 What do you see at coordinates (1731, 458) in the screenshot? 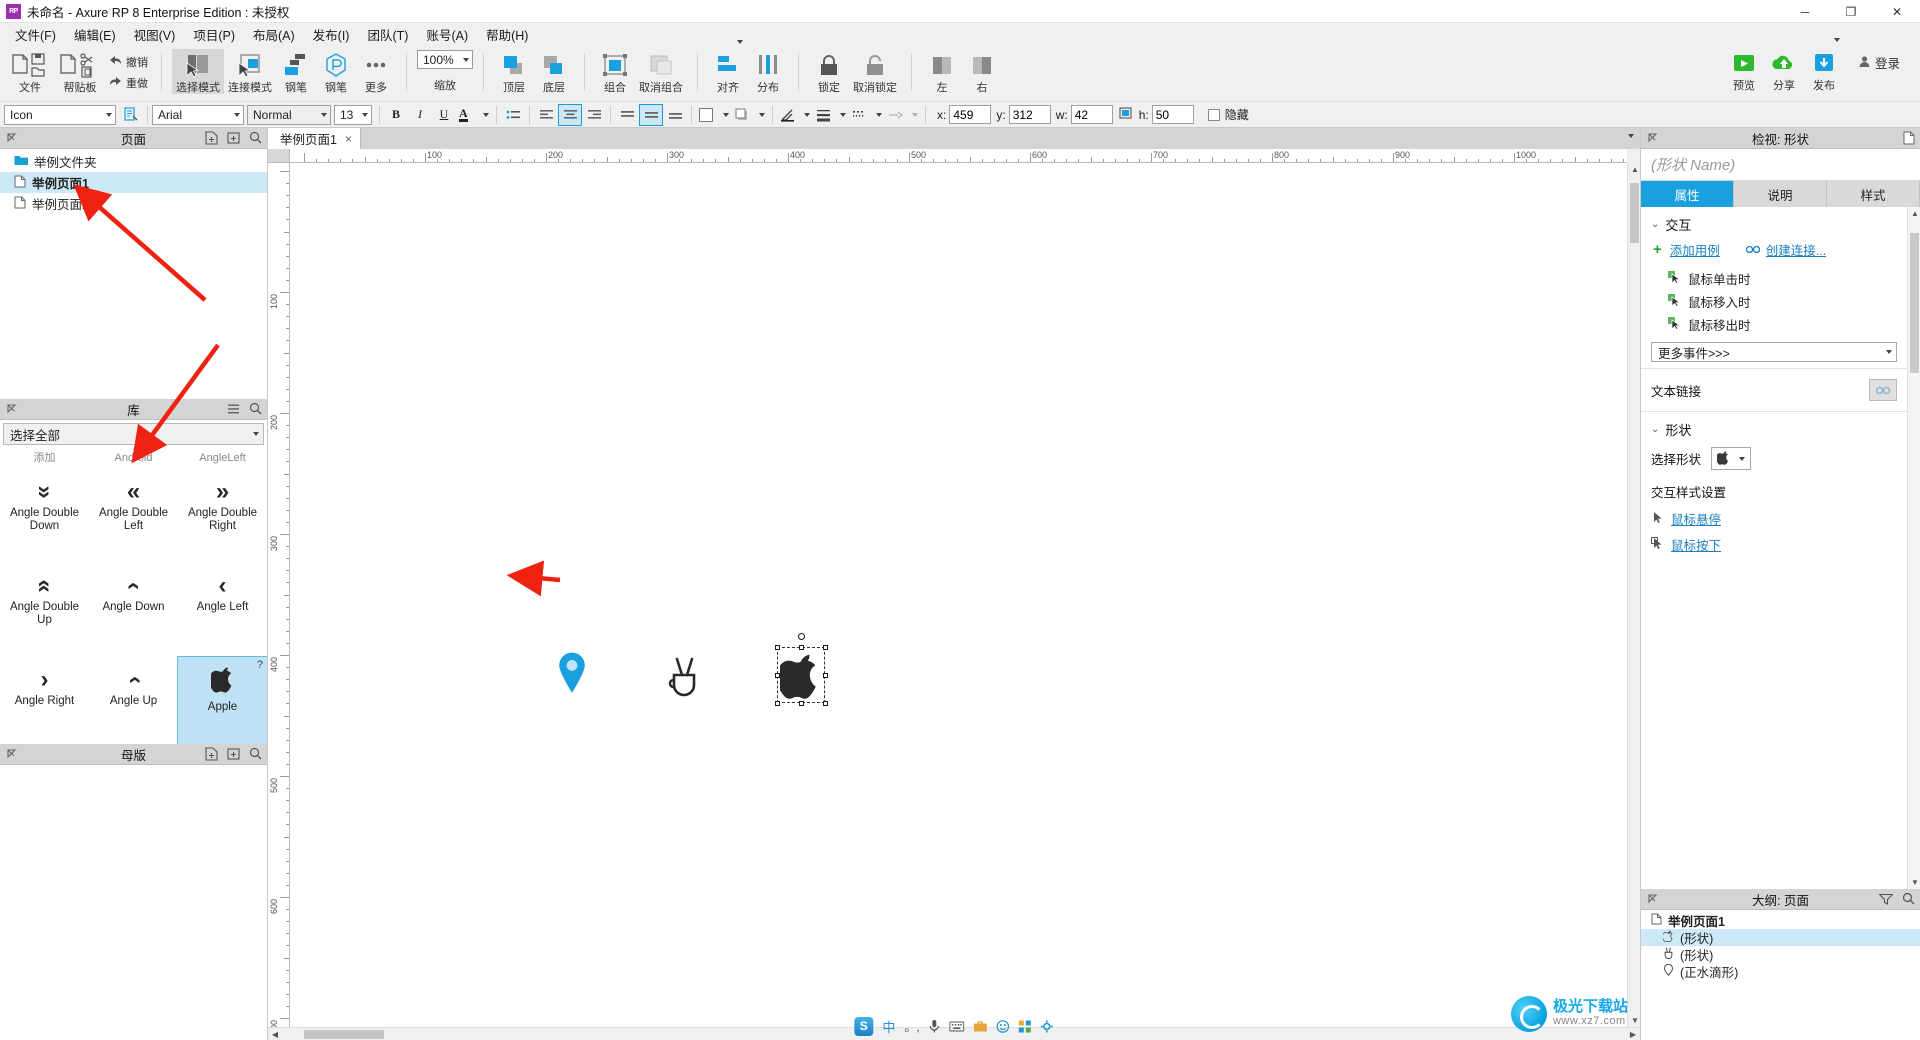
I see `shape-select` at bounding box center [1731, 458].